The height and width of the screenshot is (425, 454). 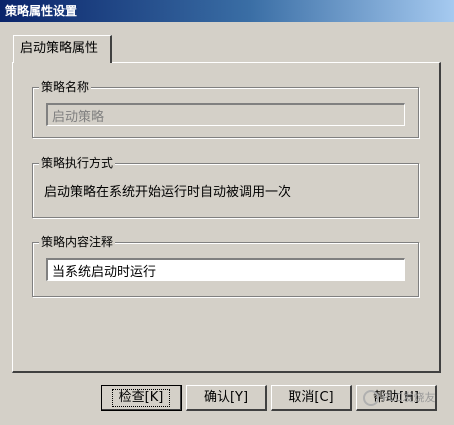 What do you see at coordinates (77, 163) in the screenshot?
I see `group-label-execution-mode: 策略执行方式` at bounding box center [77, 163].